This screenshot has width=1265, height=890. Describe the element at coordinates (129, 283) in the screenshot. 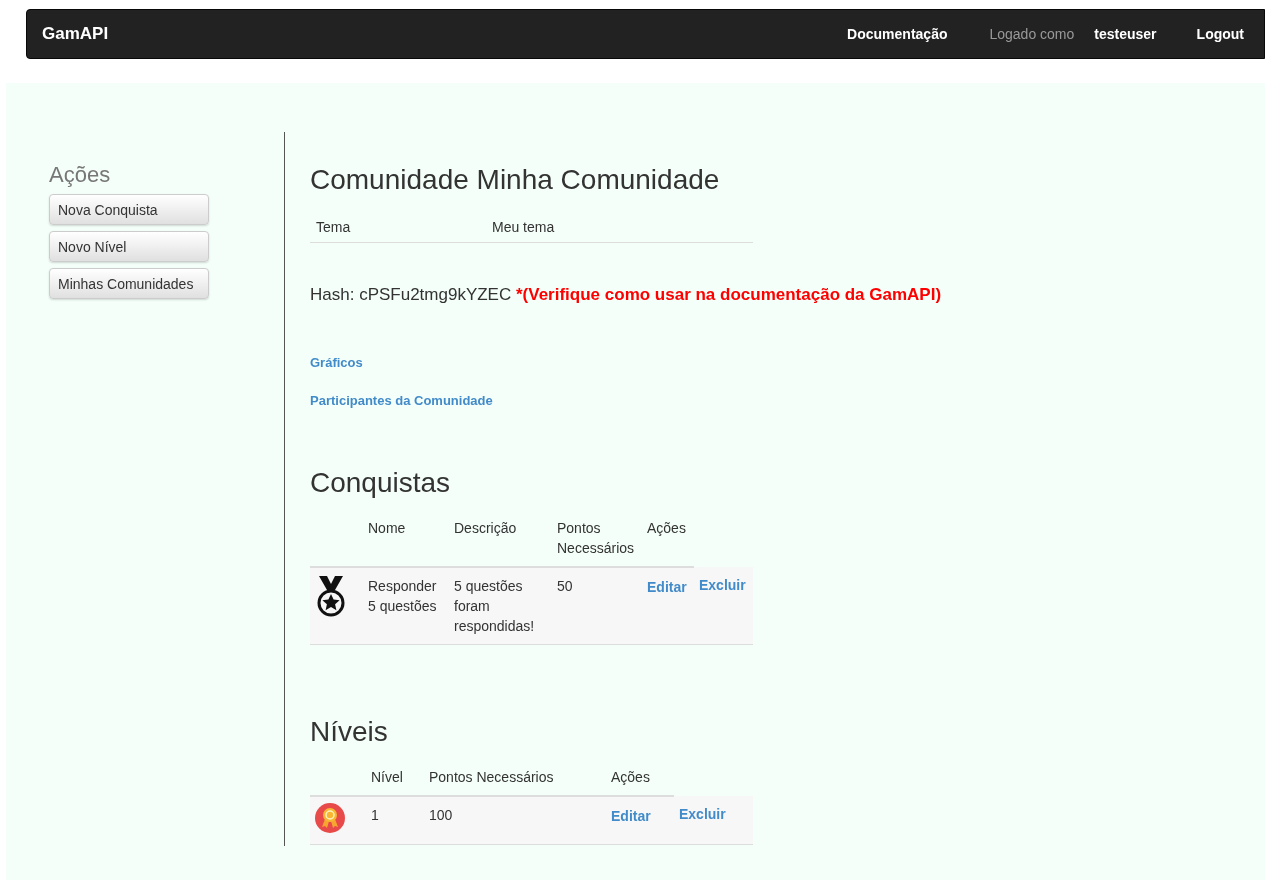

I see `action-button: Minhas Comunidades` at that location.